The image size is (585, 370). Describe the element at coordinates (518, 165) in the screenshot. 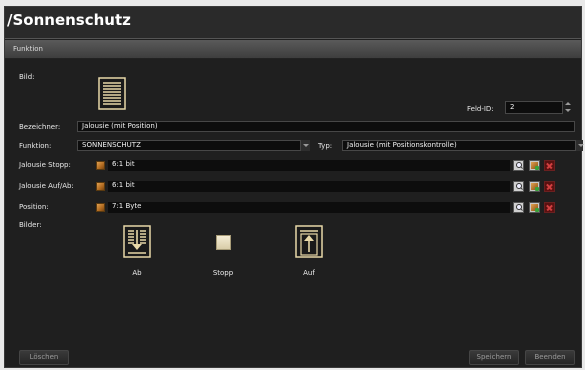

I see `jalousie-stopp-search-icon` at that location.